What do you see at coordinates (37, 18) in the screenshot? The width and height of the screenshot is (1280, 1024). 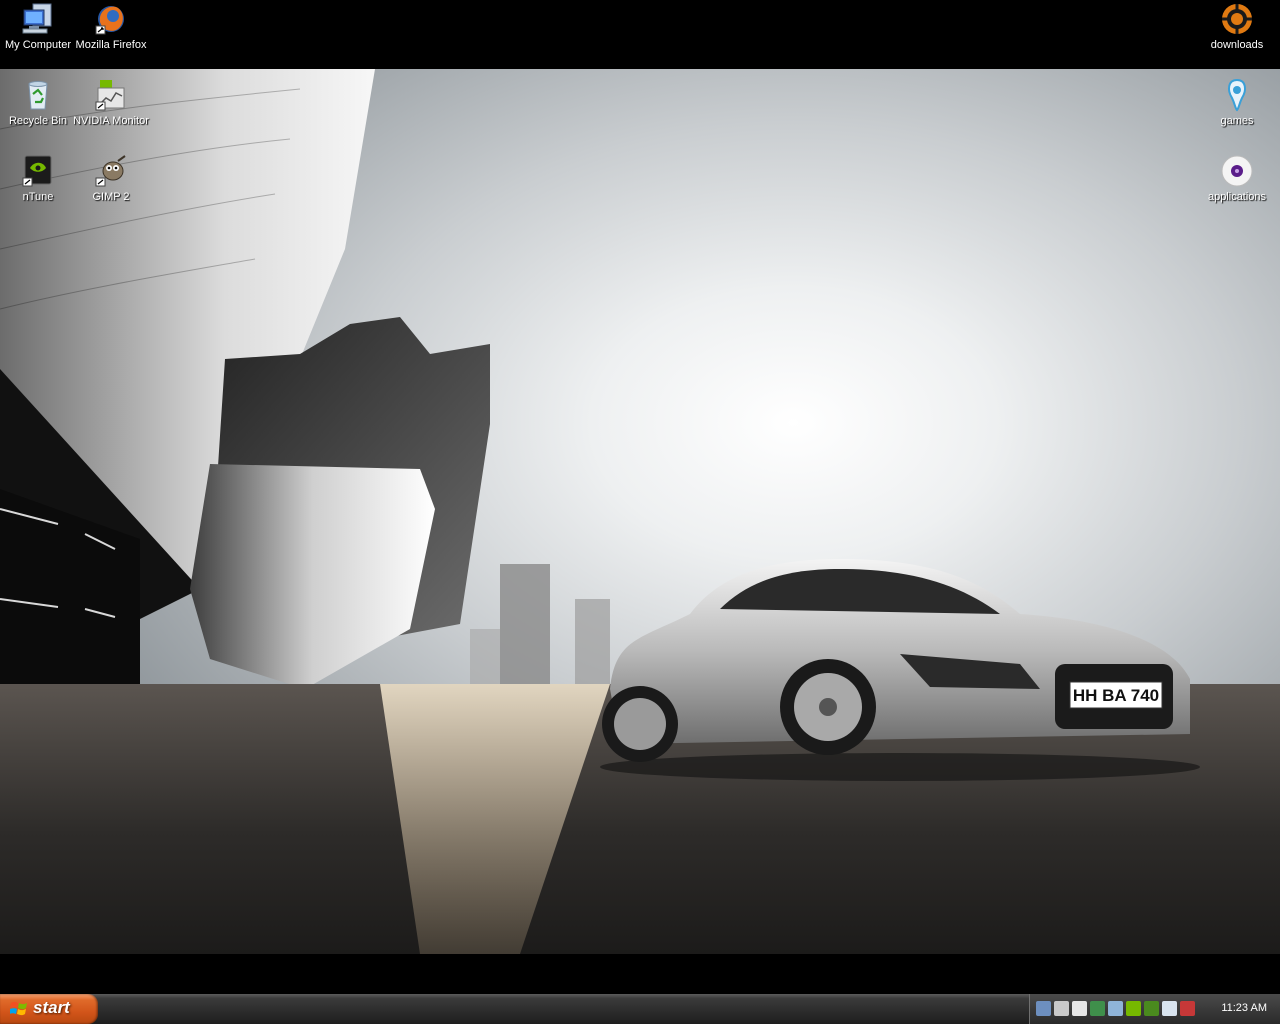 I see `my-computer-icon` at bounding box center [37, 18].